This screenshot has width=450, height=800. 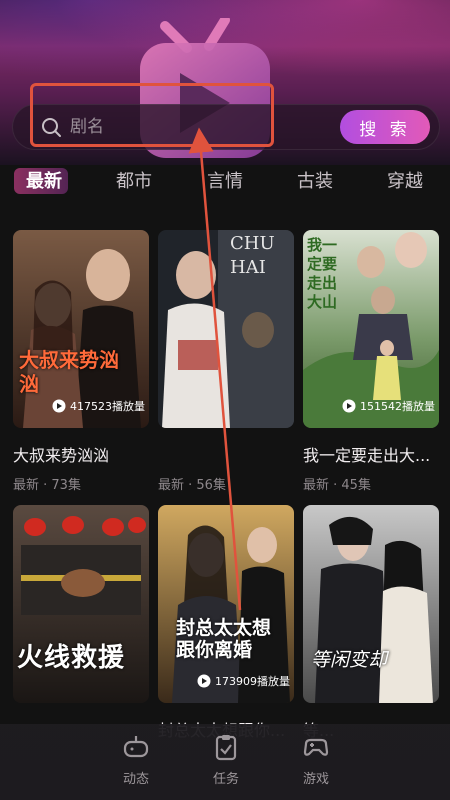 What do you see at coordinates (71, 658) in the screenshot?
I see `poster-title-art: 火线救援` at bounding box center [71, 658].